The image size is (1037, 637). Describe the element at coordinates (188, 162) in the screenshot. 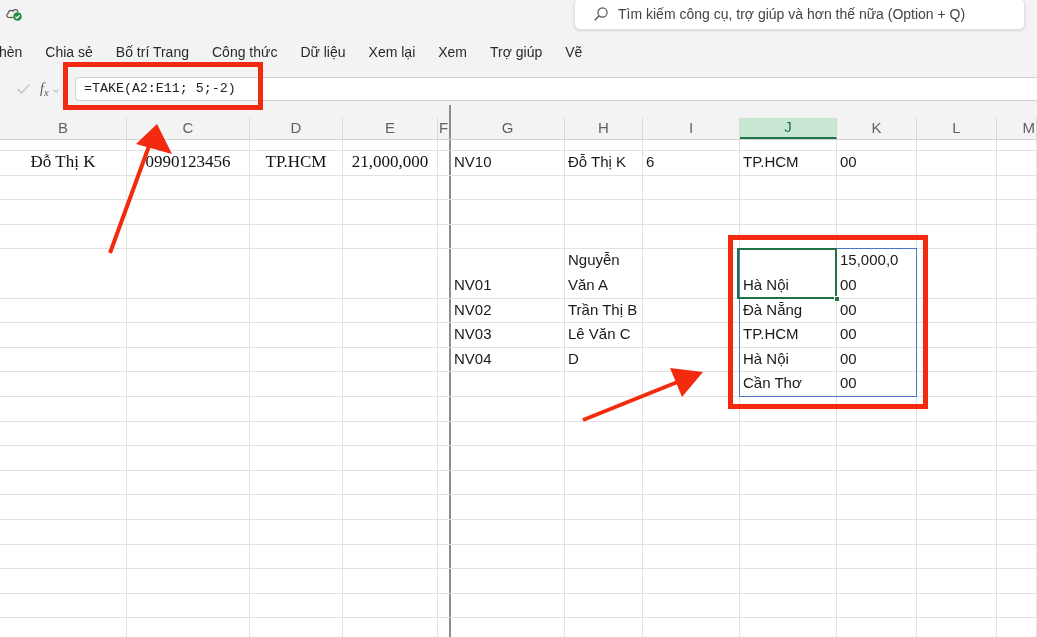

I see `table-cell-text: 0990123456` at that location.